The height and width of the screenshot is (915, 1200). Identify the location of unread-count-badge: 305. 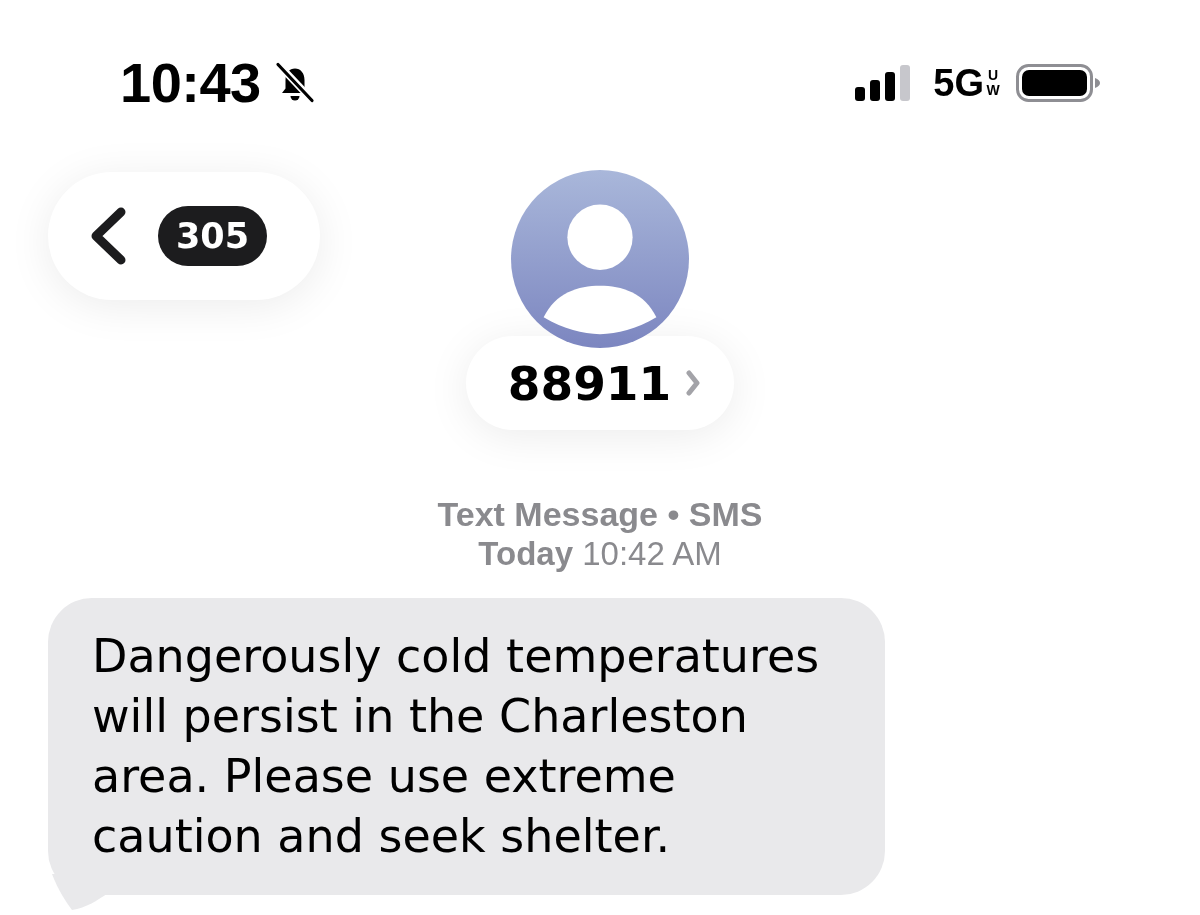
(213, 236).